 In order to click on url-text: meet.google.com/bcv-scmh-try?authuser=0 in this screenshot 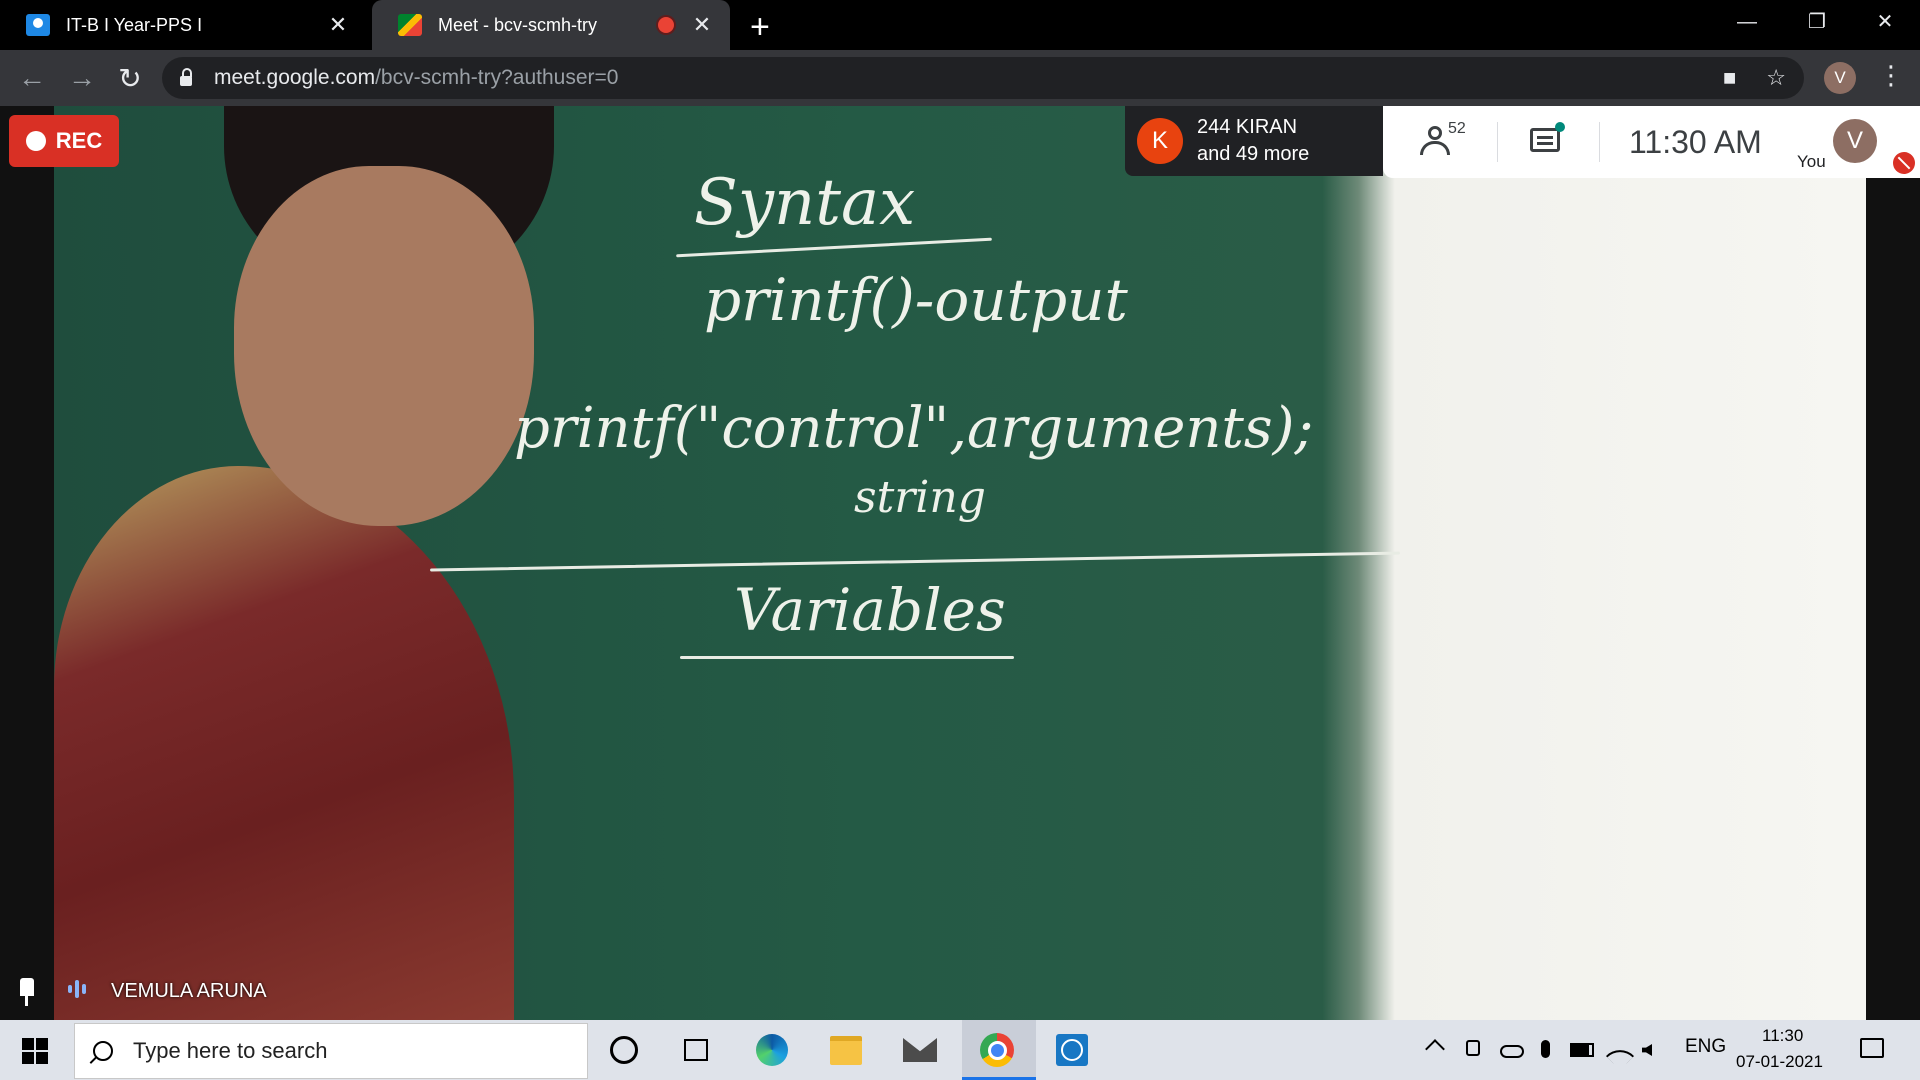, I will do `click(416, 78)`.